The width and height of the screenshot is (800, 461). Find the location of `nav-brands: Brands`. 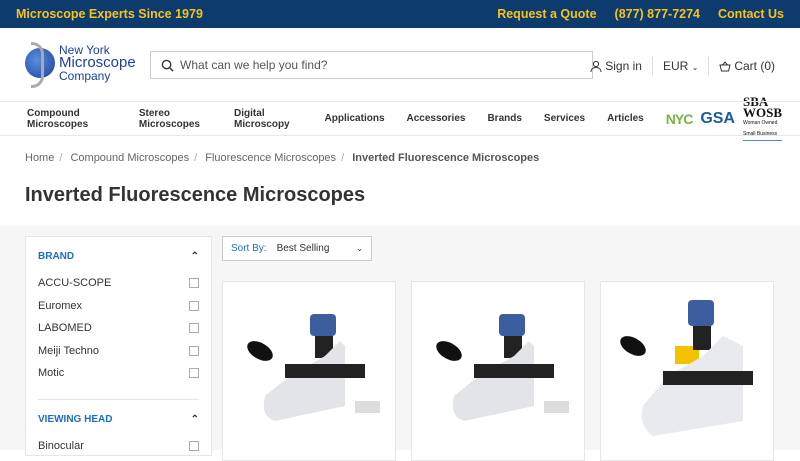

nav-brands: Brands is located at coordinates (504, 118).